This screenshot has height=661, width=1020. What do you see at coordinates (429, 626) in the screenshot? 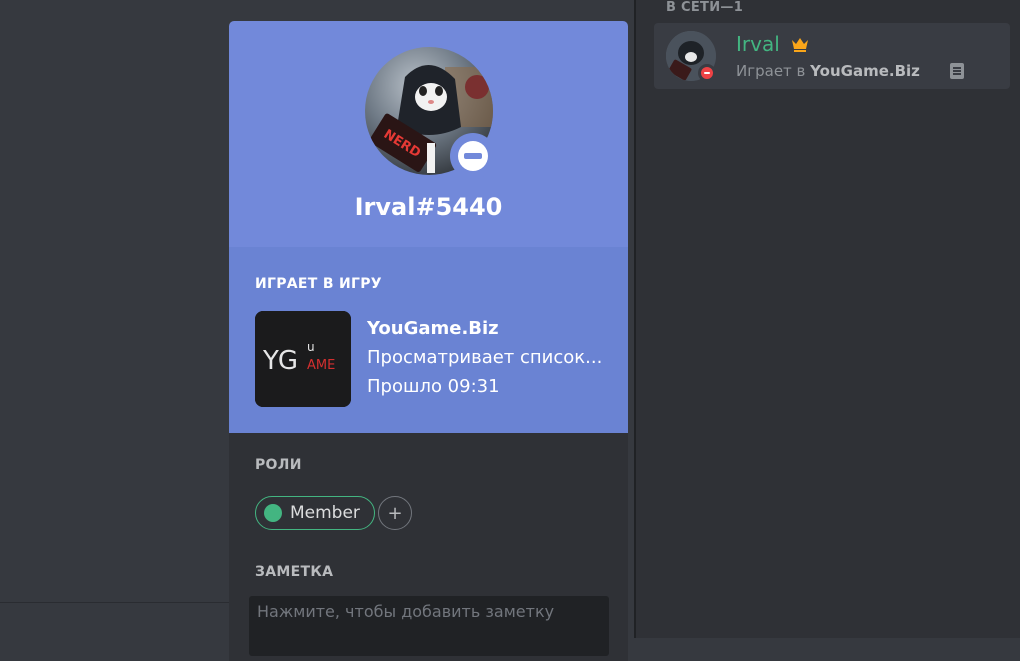
I see `note-input` at bounding box center [429, 626].